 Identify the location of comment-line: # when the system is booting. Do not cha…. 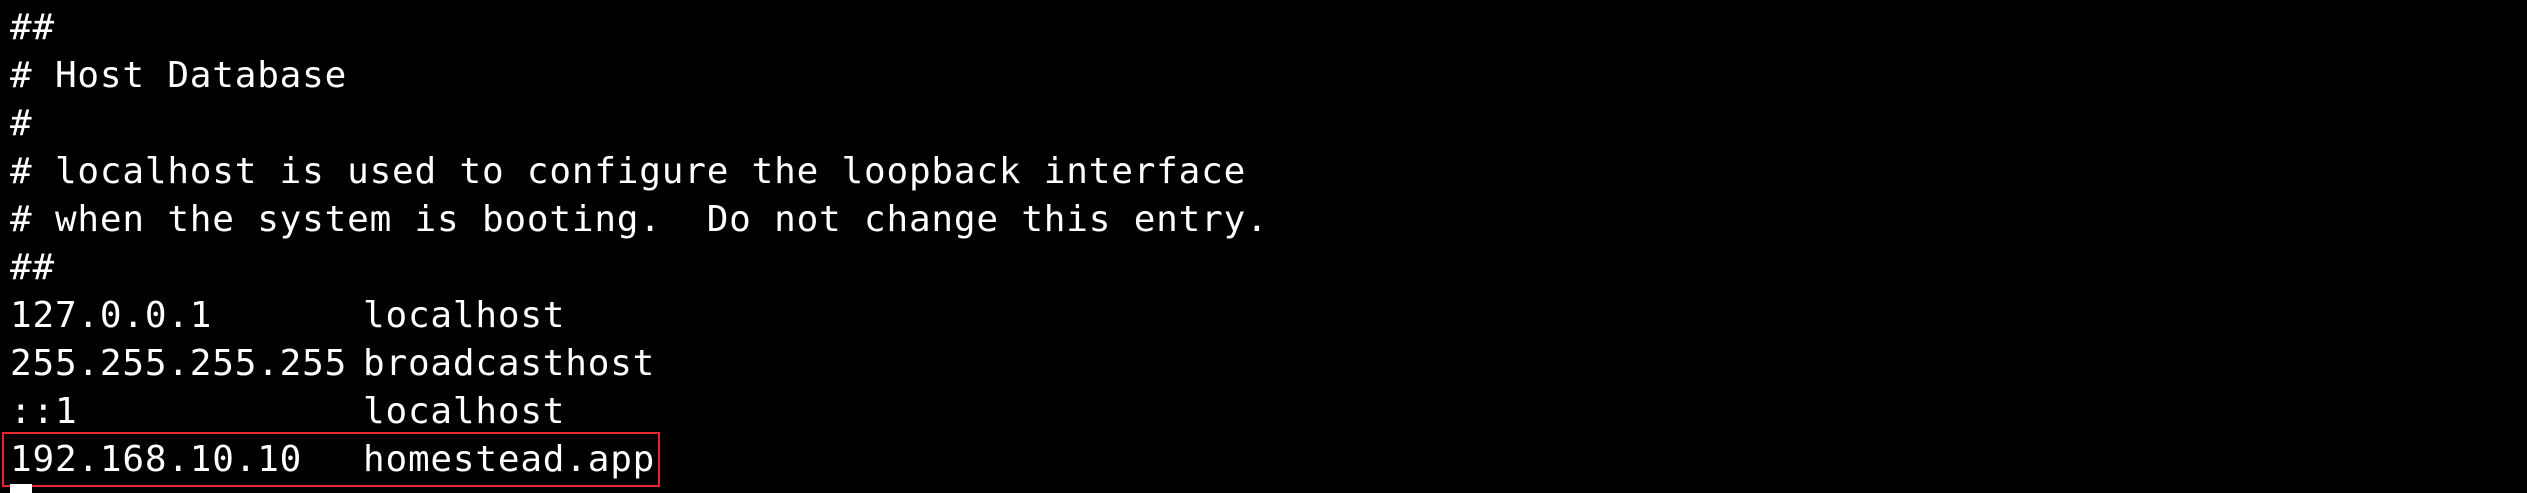
(639, 219).